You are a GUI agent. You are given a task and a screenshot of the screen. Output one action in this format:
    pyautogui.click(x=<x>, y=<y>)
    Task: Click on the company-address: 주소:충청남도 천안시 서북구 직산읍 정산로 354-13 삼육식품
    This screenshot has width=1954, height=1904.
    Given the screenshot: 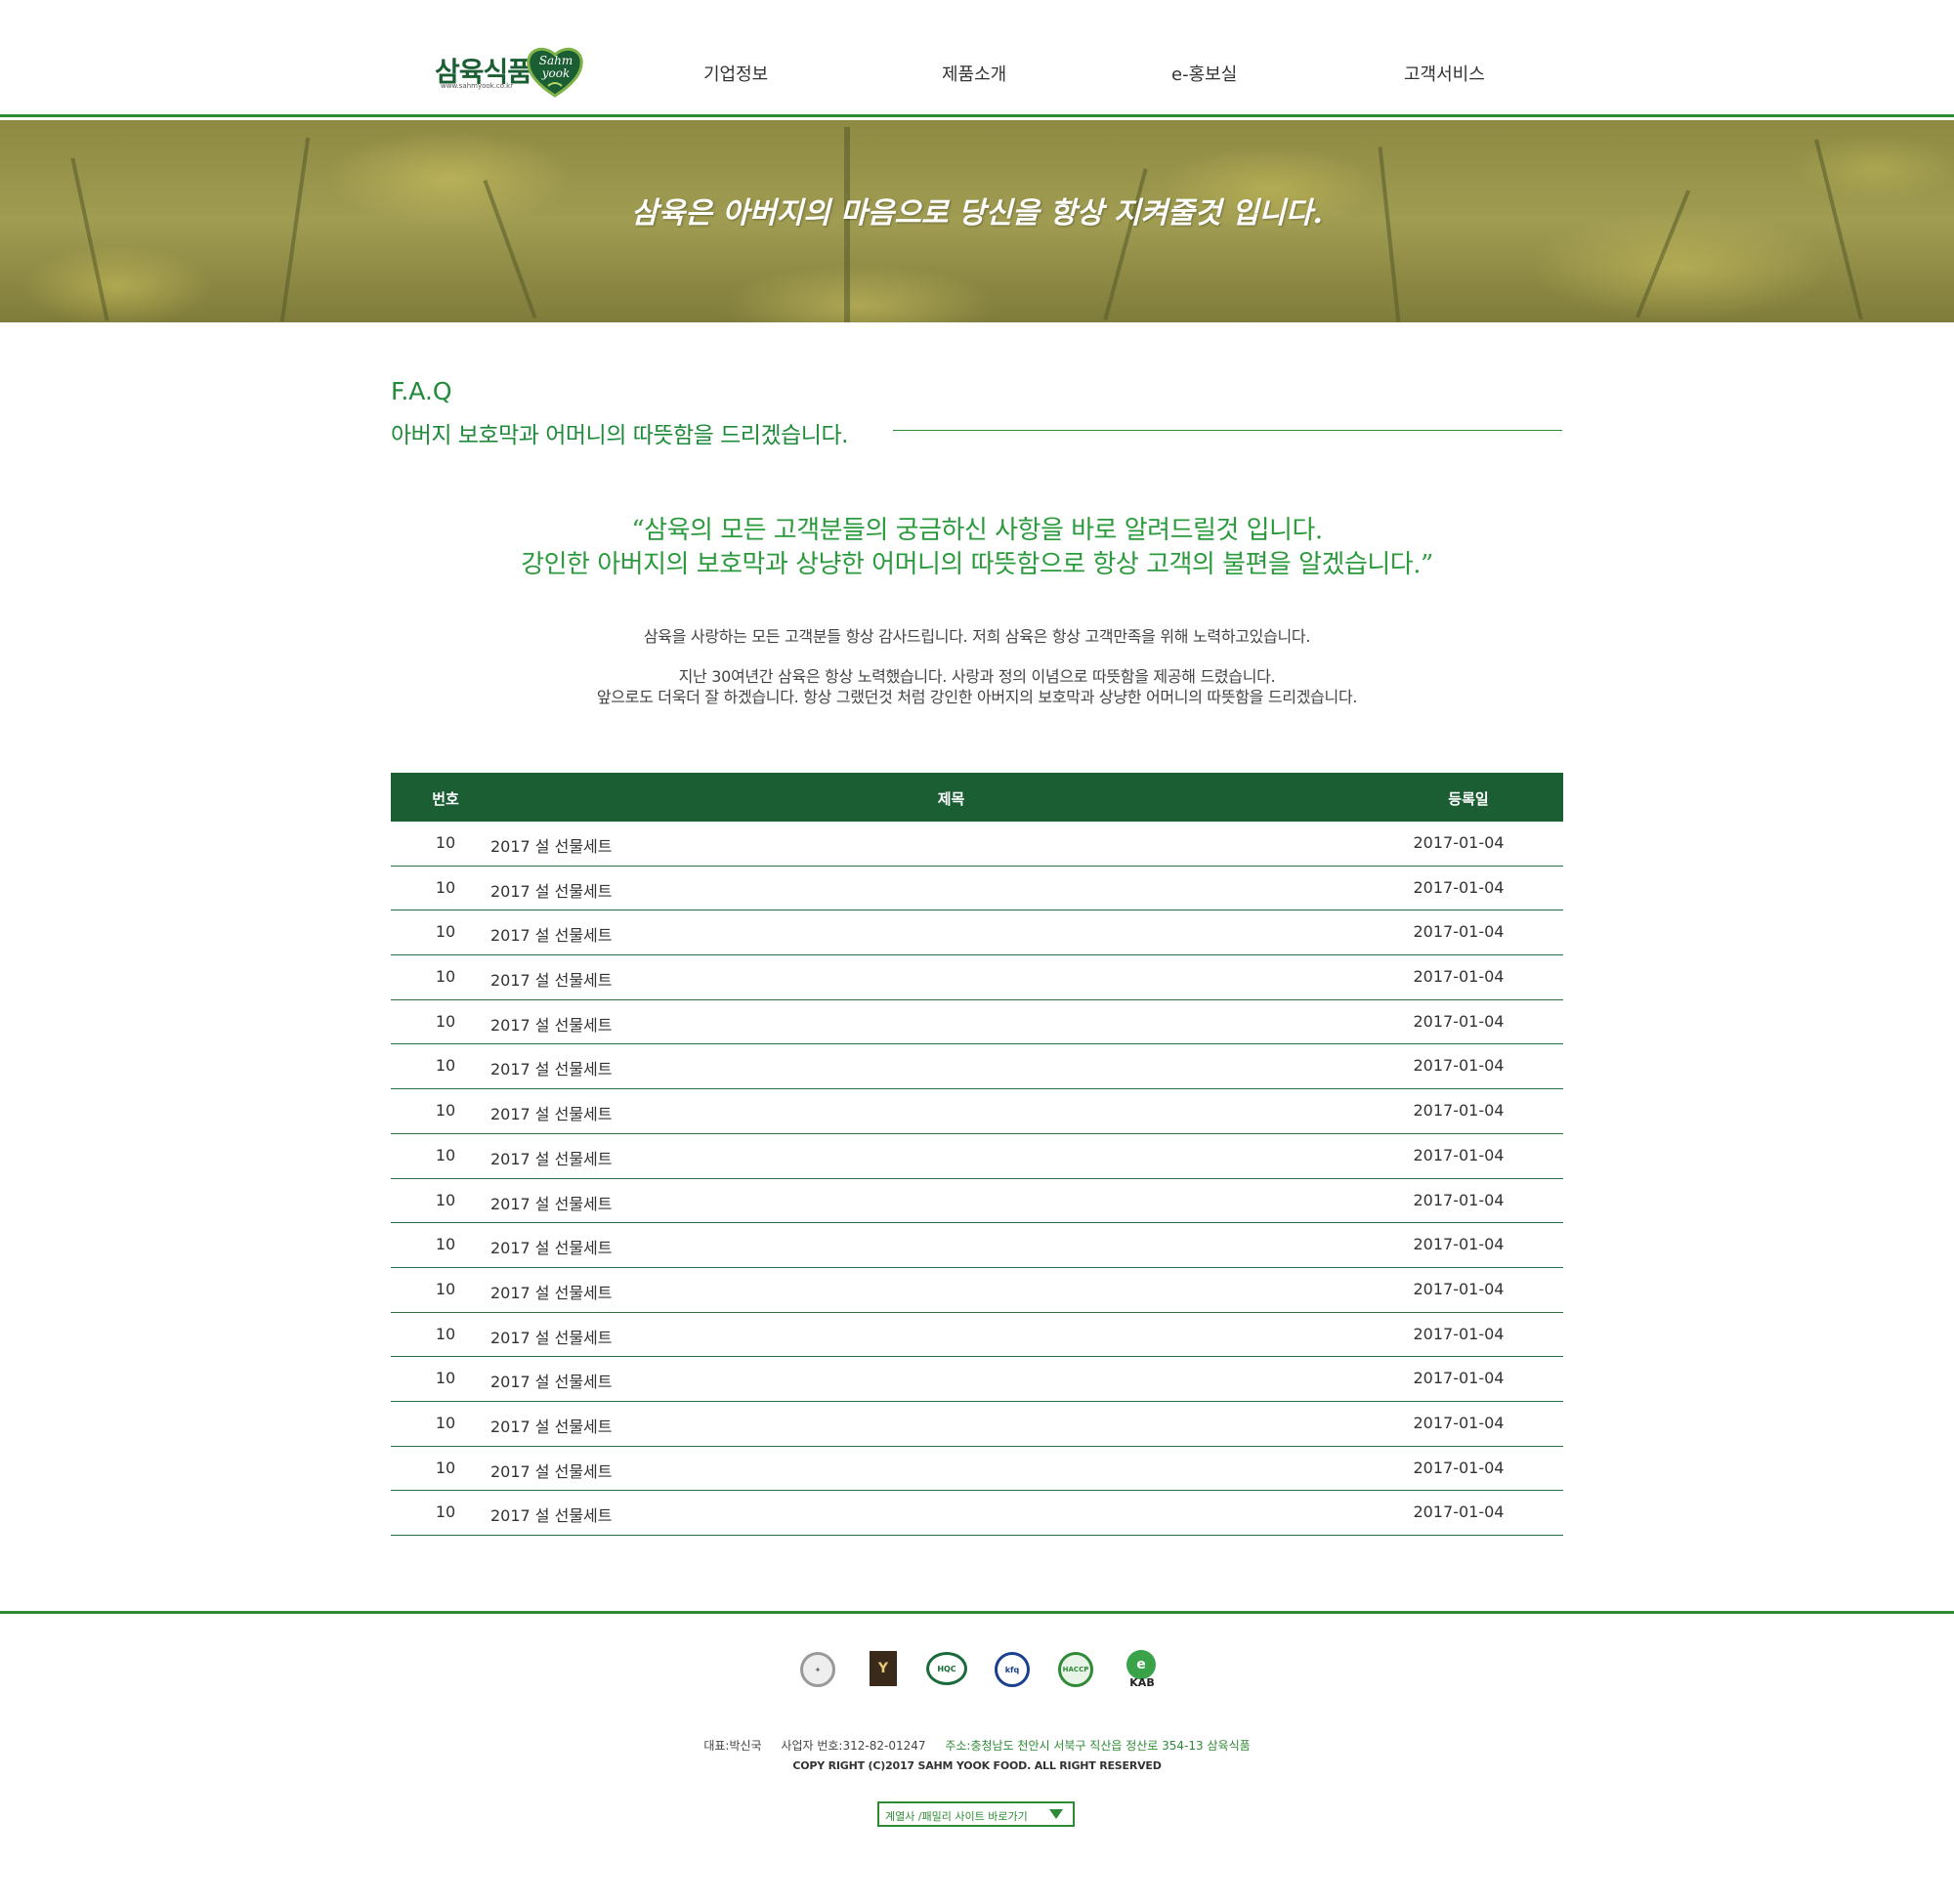 What is the action you would take?
    pyautogui.click(x=1098, y=1746)
    